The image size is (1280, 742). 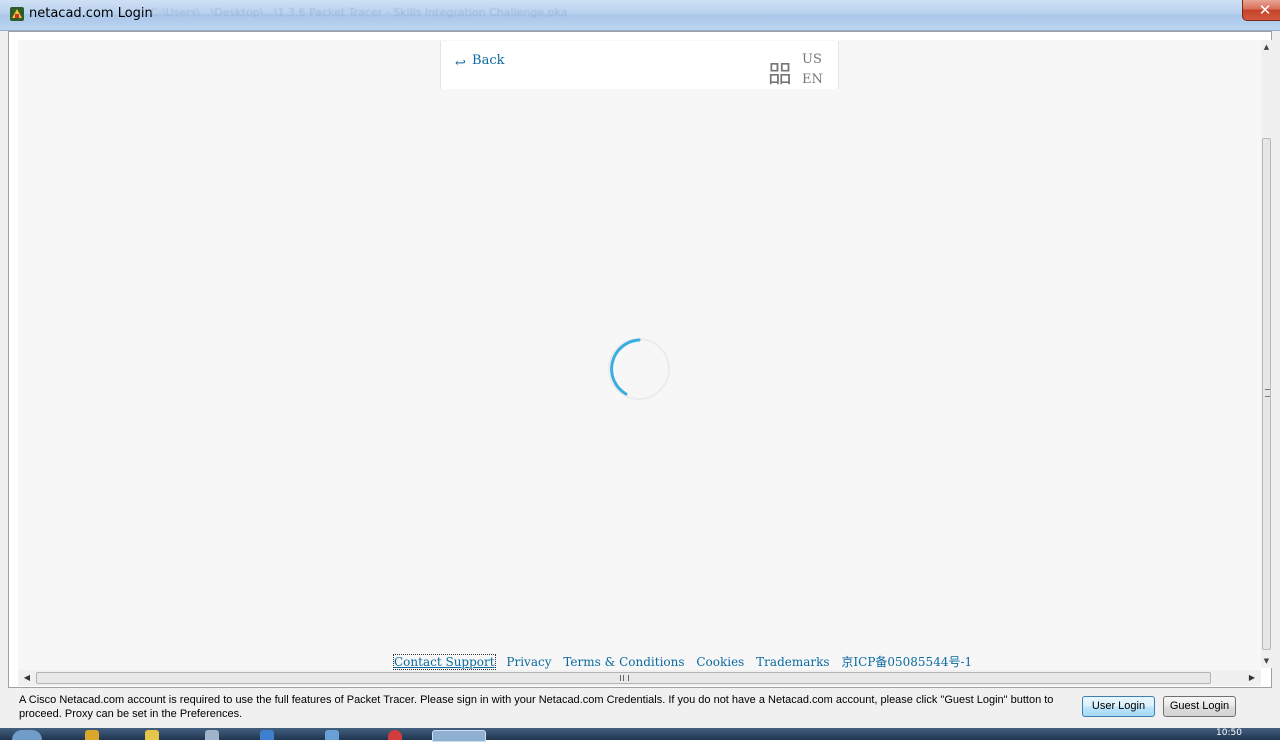 What do you see at coordinates (17, 14) in the screenshot?
I see `packet-tracer-app-icon` at bounding box center [17, 14].